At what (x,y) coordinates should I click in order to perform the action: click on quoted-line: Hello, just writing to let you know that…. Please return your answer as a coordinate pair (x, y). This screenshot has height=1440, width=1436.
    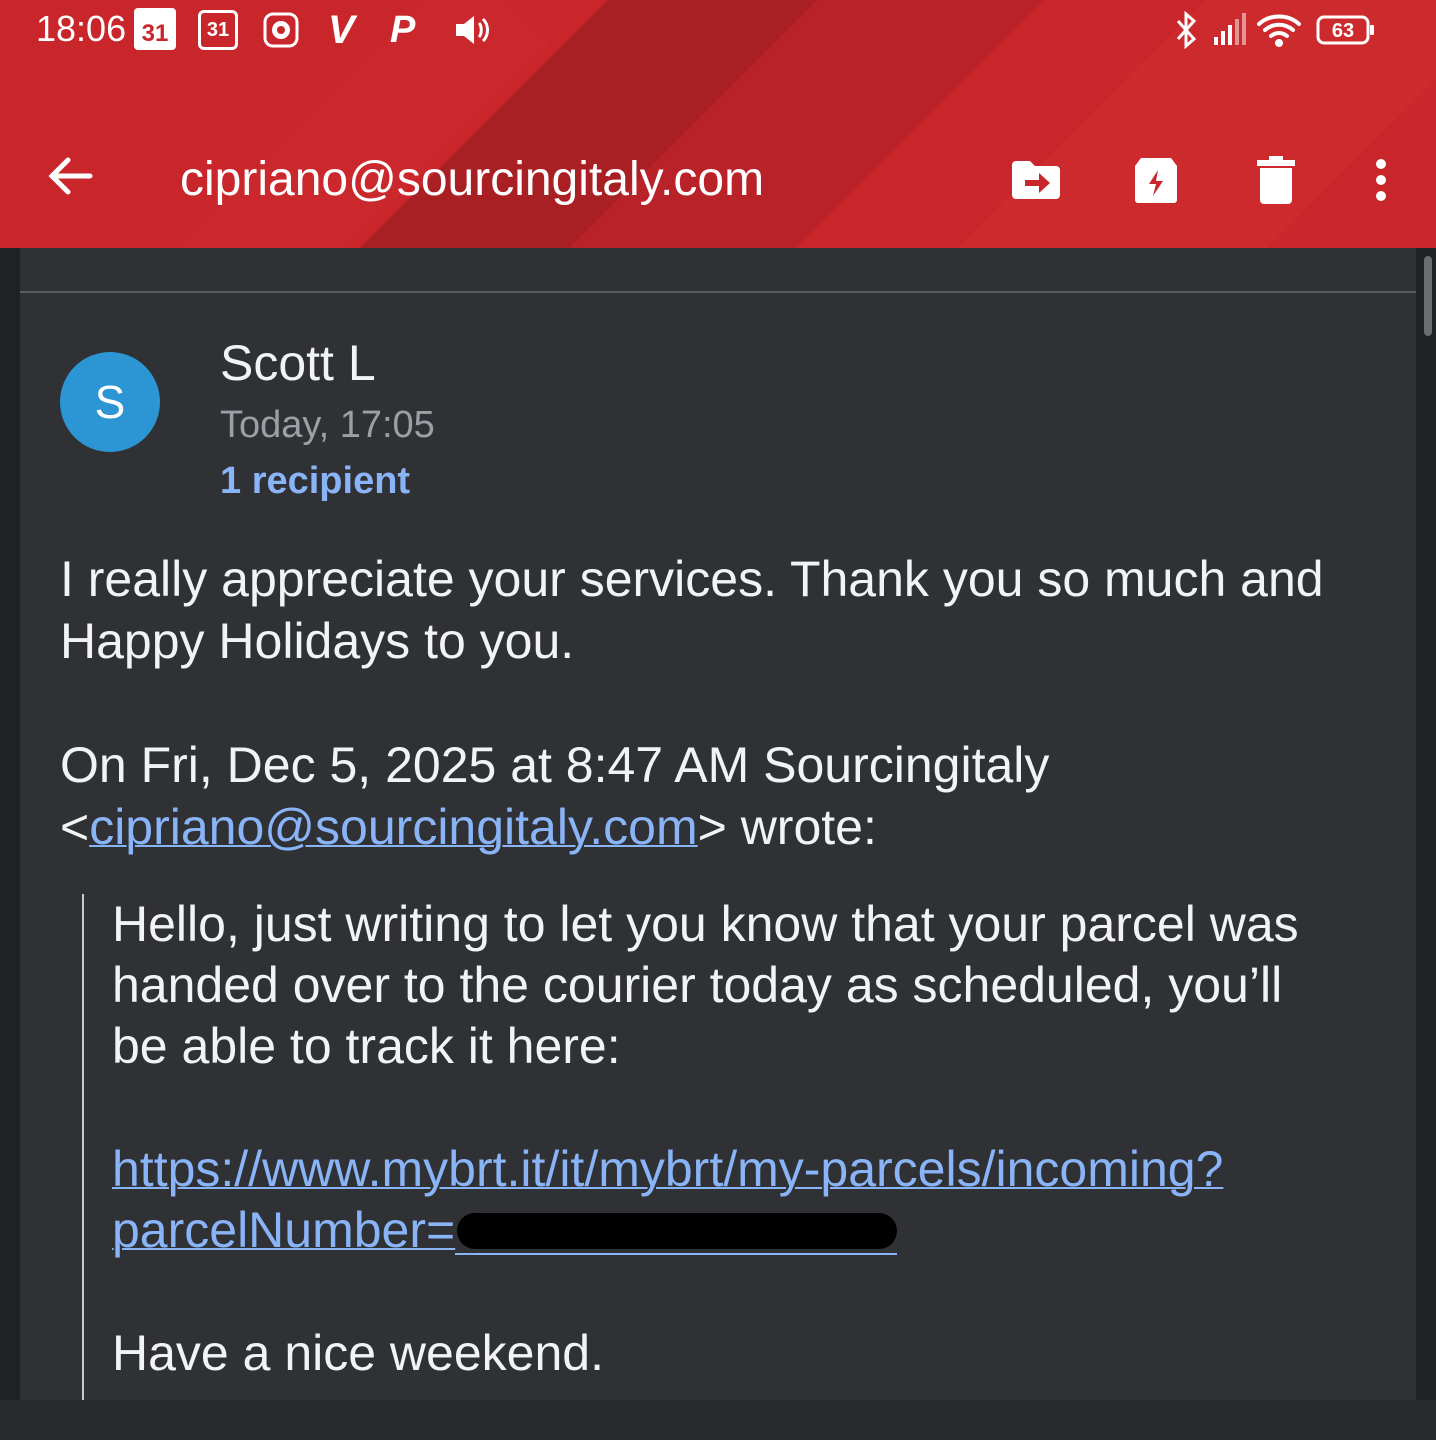
    Looking at the image, I should click on (705, 924).